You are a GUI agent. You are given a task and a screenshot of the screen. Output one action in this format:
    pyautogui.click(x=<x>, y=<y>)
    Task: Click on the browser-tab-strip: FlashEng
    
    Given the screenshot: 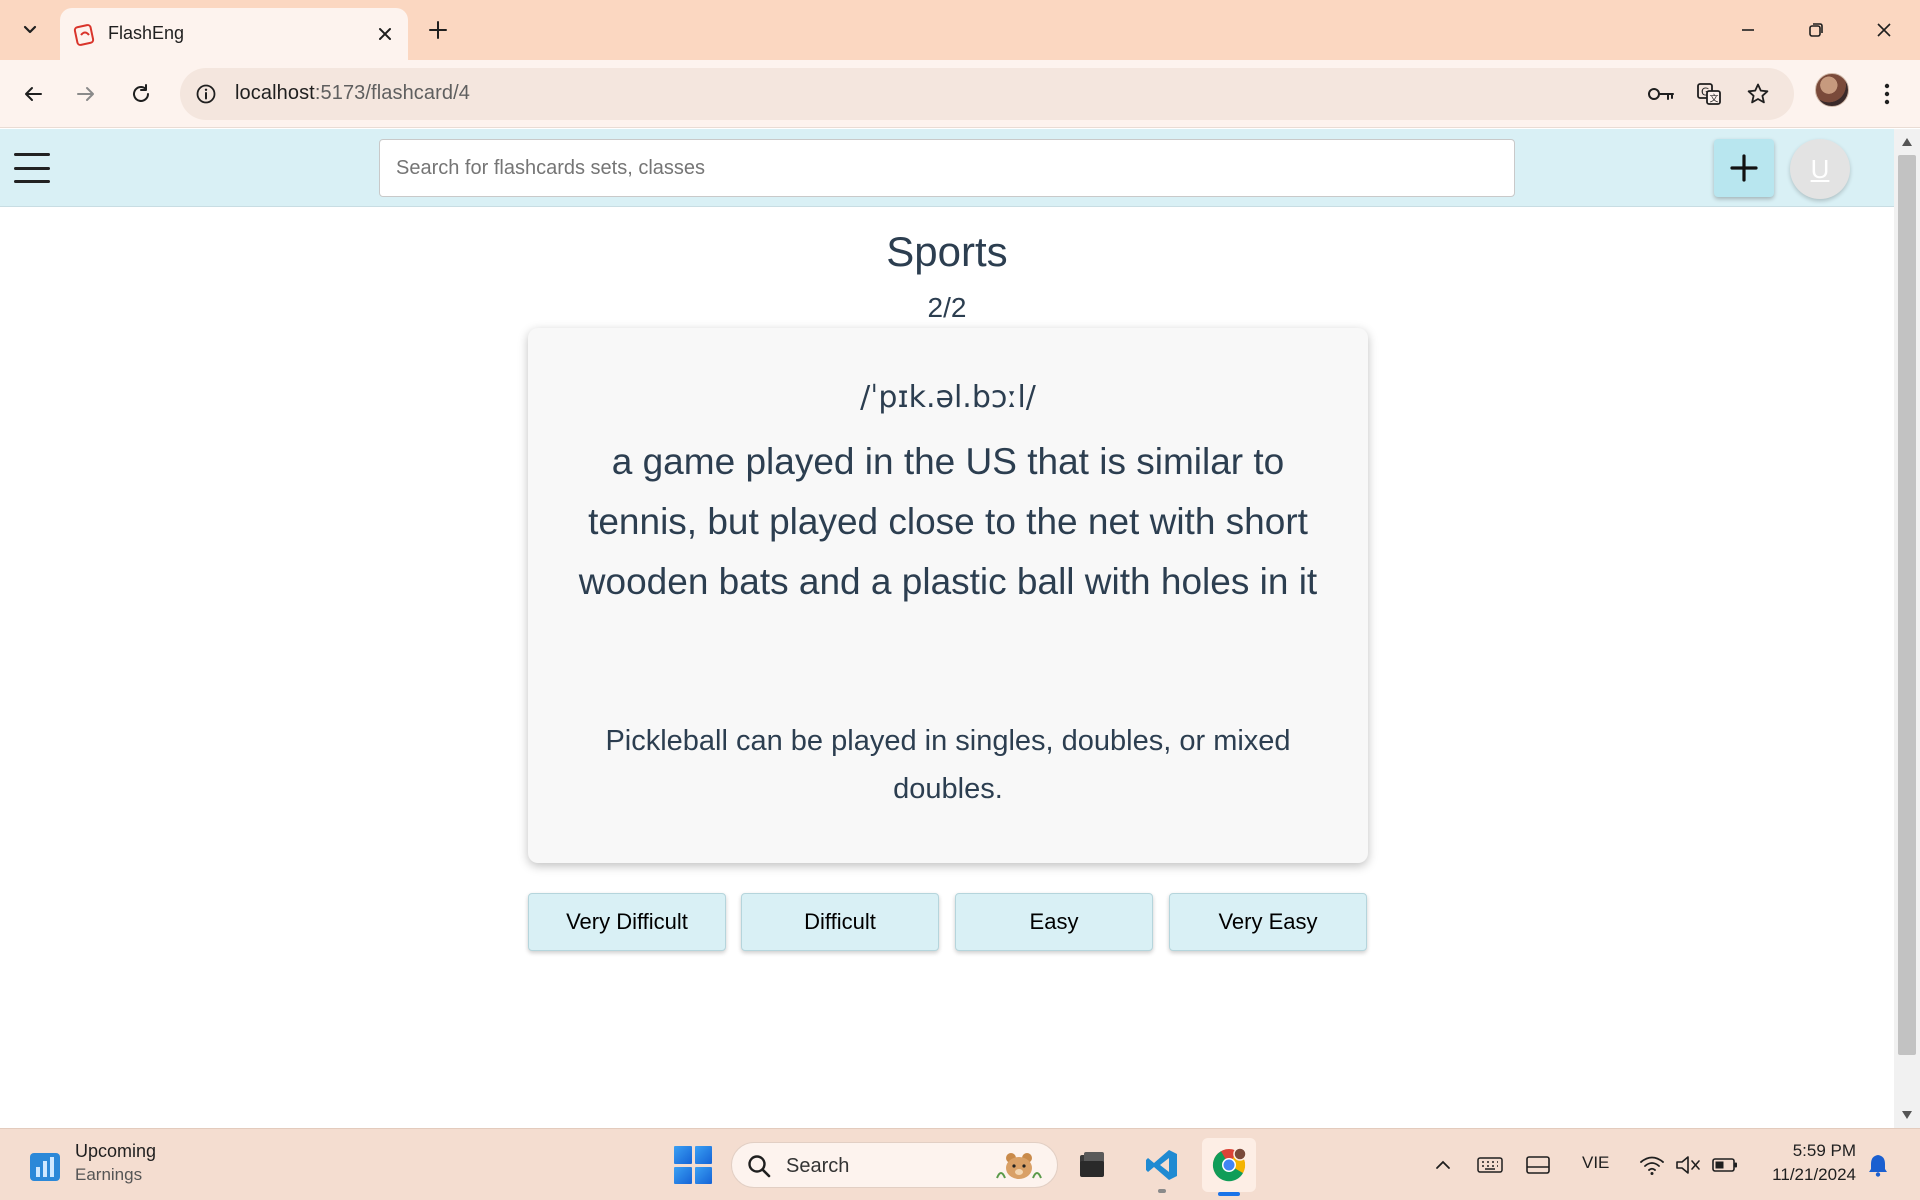 What is the action you would take?
    pyautogui.click(x=960, y=30)
    